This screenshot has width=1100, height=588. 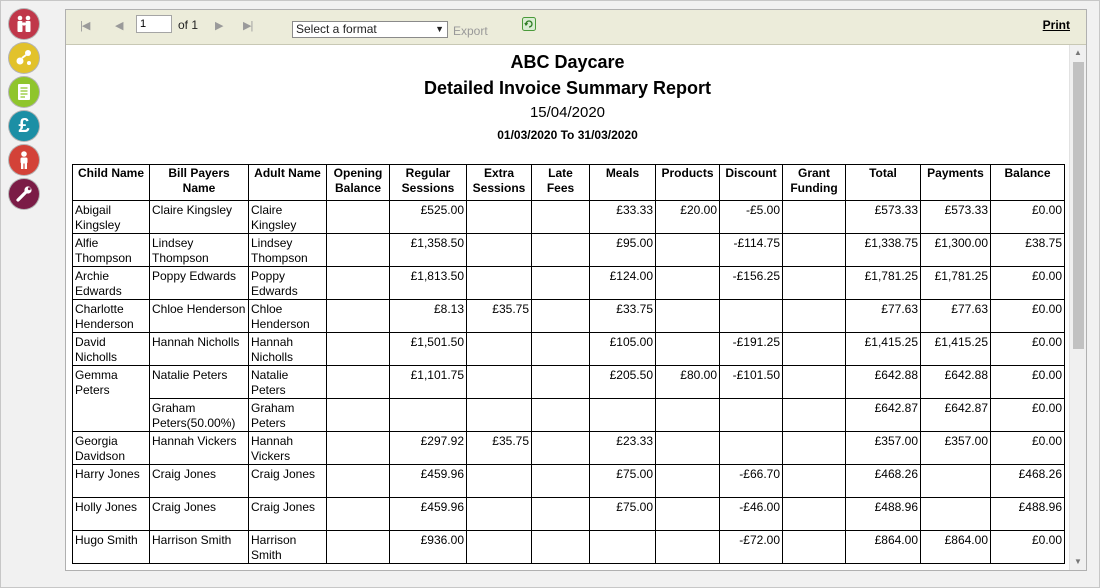 I want to click on cell-adult: Craig Jones, so click(x=287, y=481).